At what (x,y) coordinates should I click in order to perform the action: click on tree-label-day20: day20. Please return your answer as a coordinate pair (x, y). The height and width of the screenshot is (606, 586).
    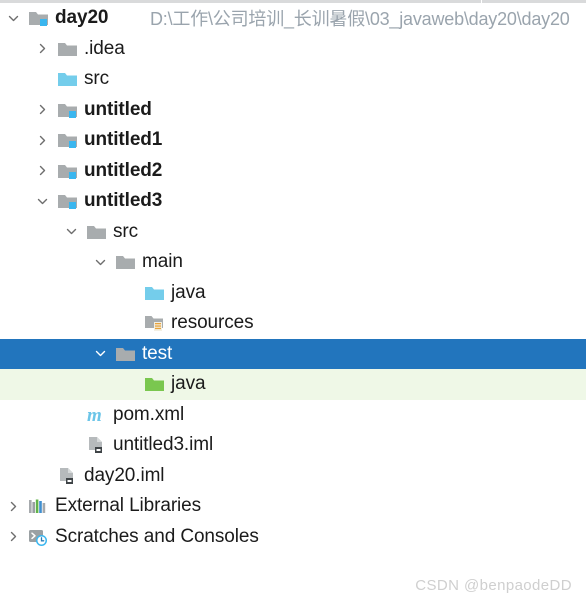
    Looking at the image, I should click on (82, 18).